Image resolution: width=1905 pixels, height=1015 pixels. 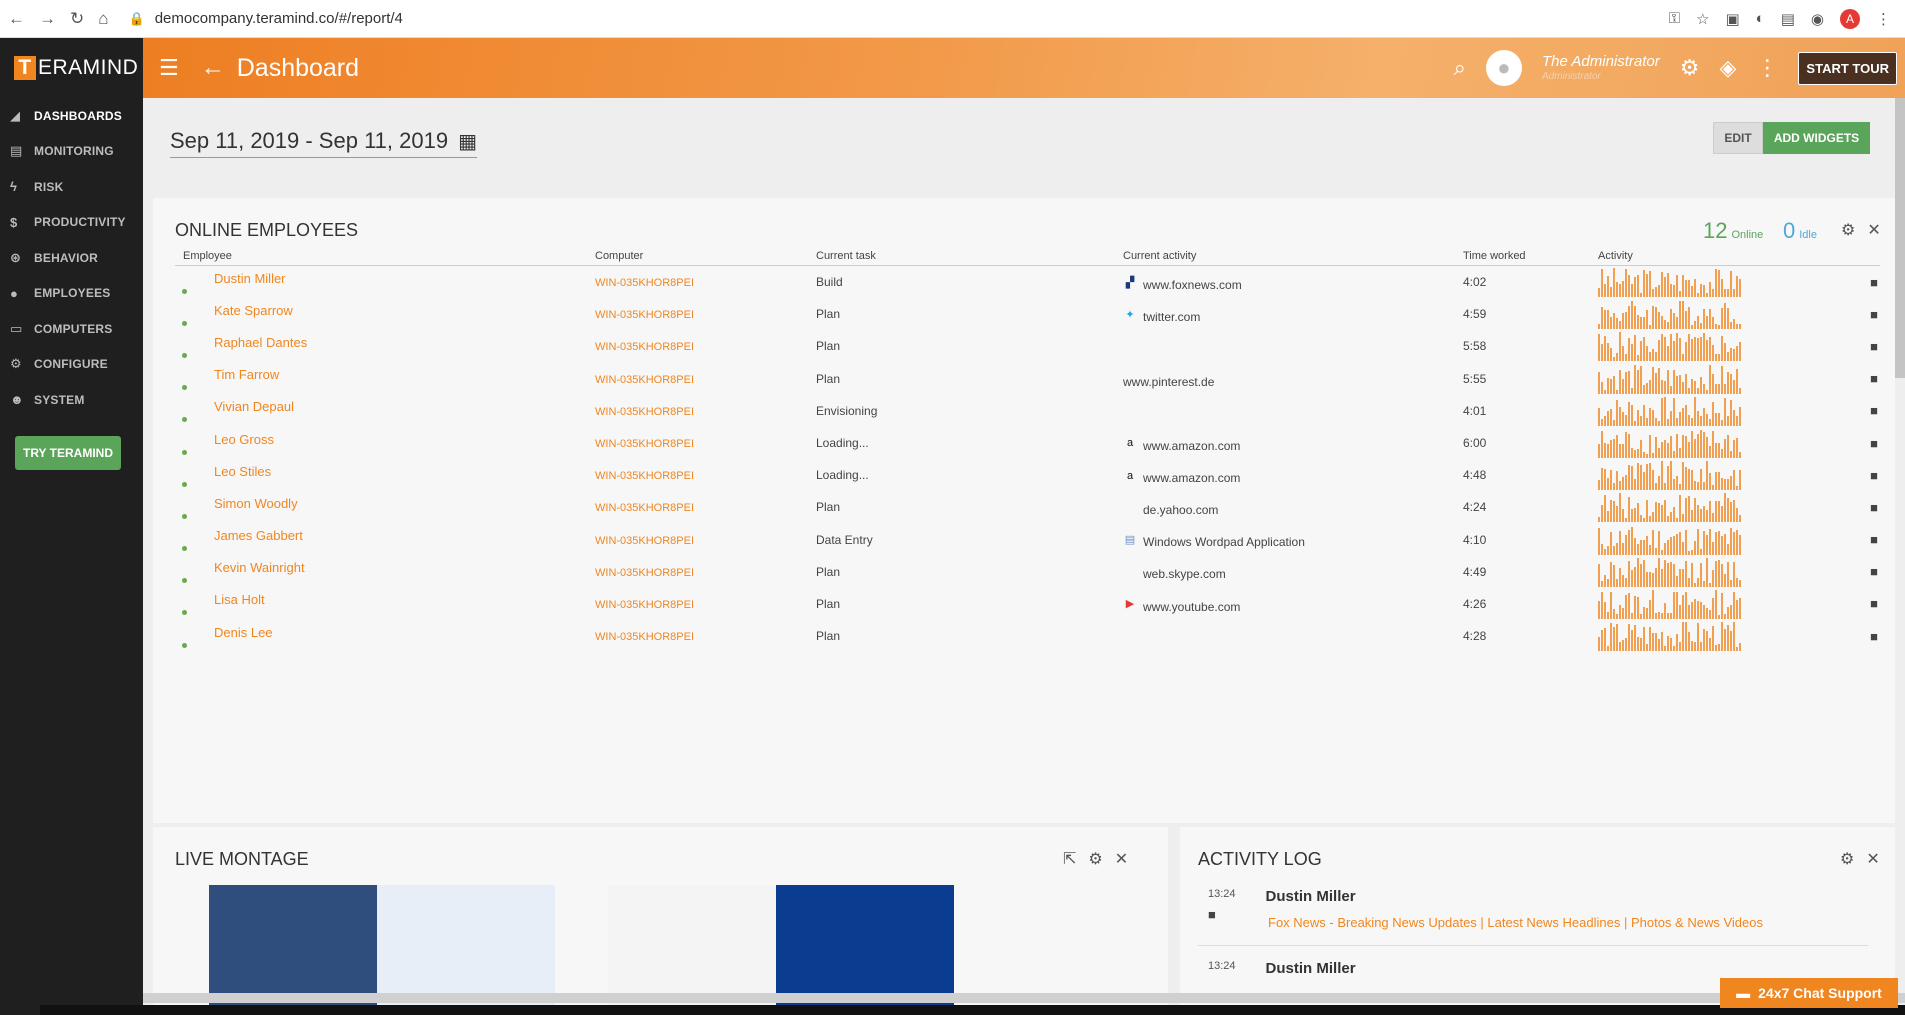 I want to click on alert-icon: ◈, so click(x=1728, y=68).